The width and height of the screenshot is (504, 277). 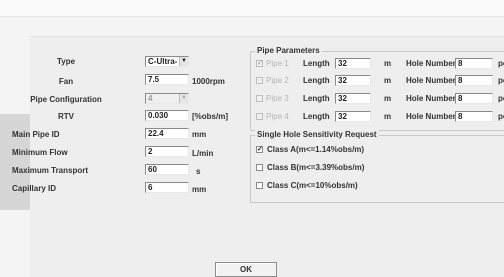 I want to click on rtv-label: RTV, so click(x=66, y=116).